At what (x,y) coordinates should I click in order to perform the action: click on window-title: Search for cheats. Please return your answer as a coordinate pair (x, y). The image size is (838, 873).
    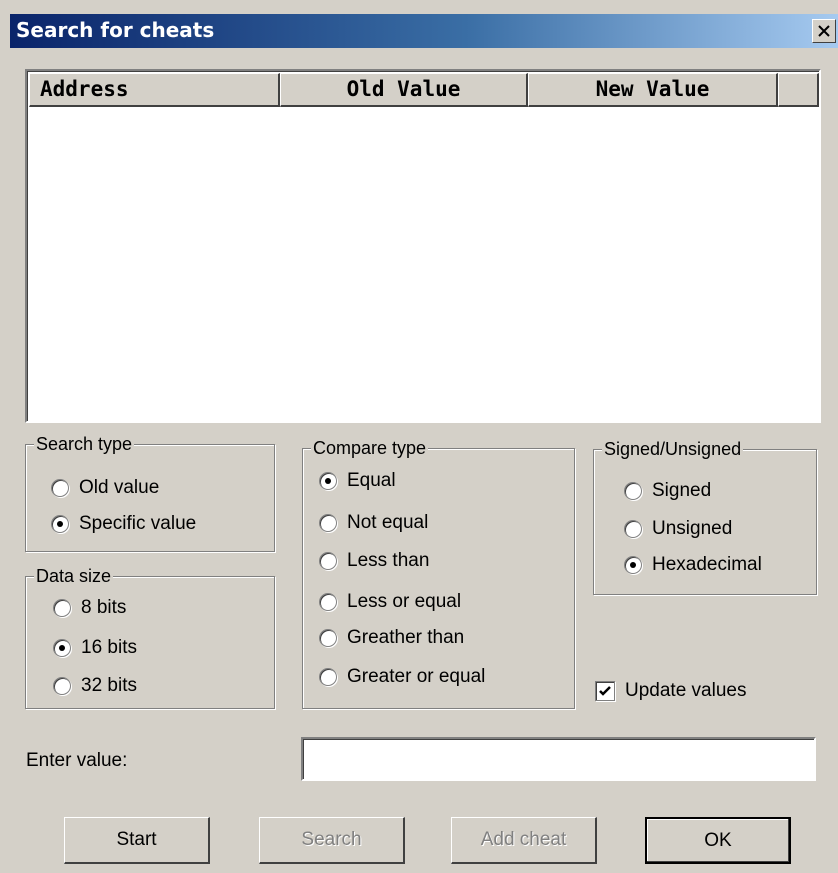
    Looking at the image, I should click on (115, 30).